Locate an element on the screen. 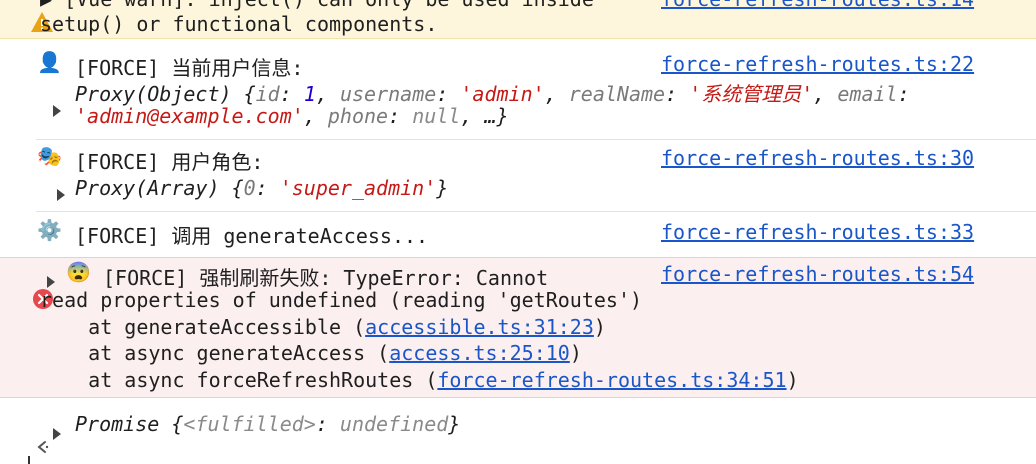 Image resolution: width=1036 pixels, height=464 pixels. error-message: [FORCE] 强制刷新失败: TypeError: Cannot is located at coordinates (326, 278).